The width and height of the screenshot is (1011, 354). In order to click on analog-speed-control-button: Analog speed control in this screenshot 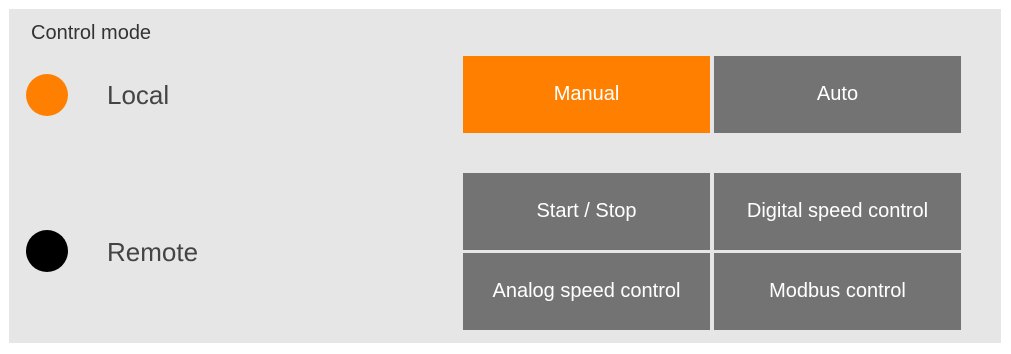, I will do `click(586, 291)`.